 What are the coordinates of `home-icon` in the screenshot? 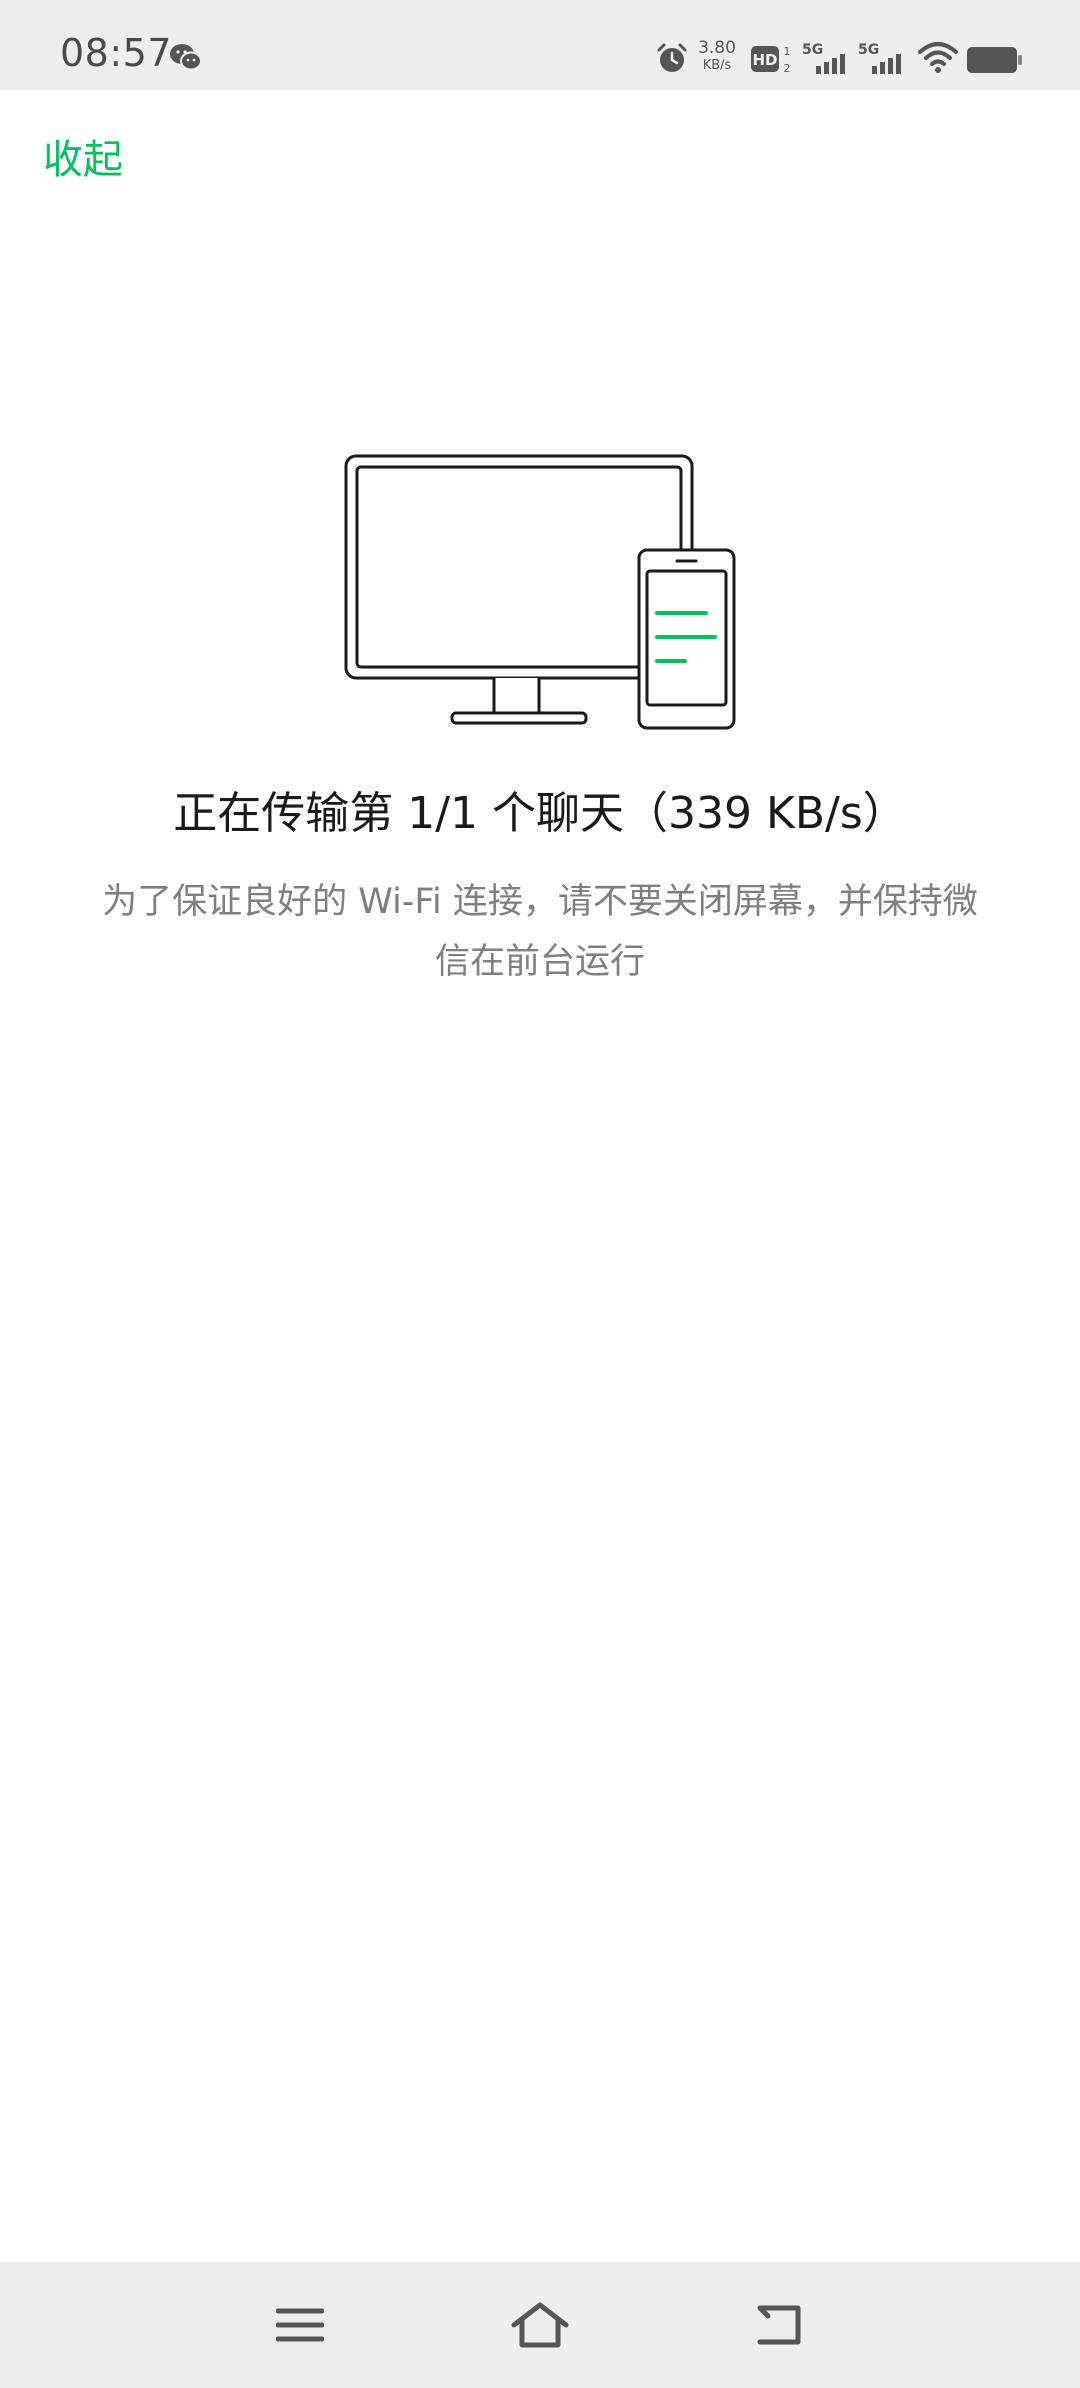 It's located at (540, 2325).